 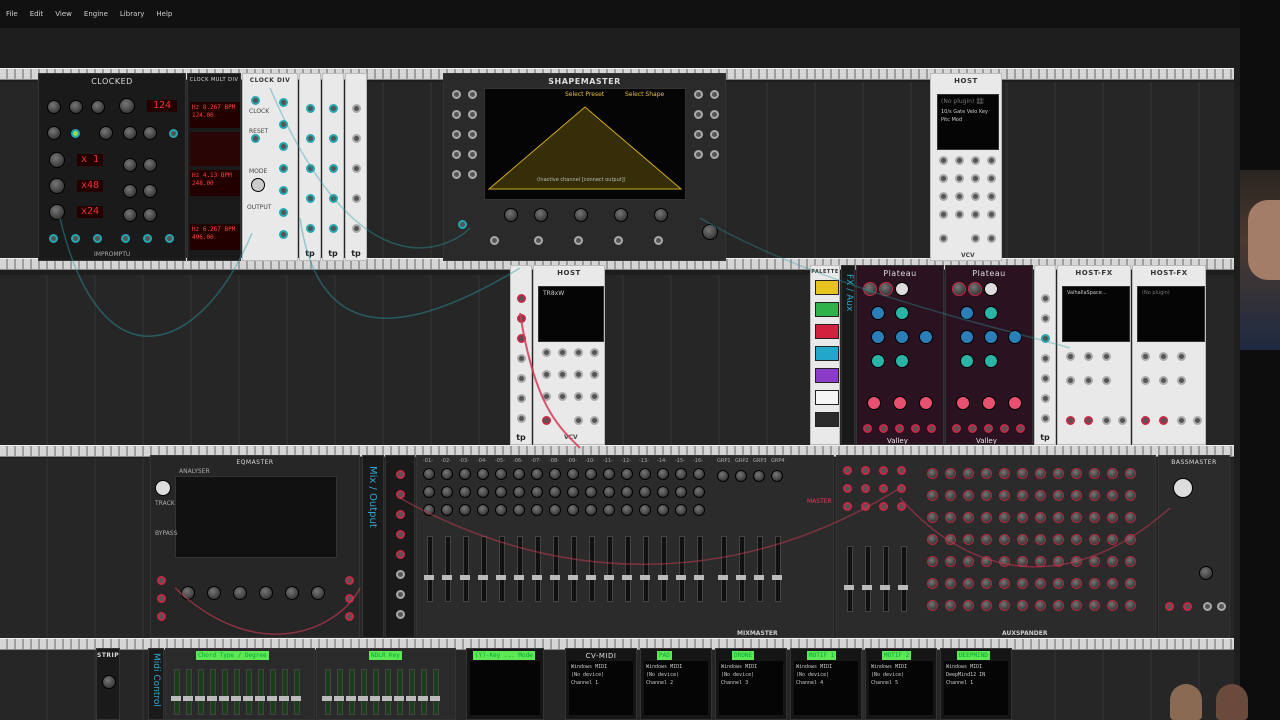 I want to click on palette-white-swatch, so click(x=827, y=397).